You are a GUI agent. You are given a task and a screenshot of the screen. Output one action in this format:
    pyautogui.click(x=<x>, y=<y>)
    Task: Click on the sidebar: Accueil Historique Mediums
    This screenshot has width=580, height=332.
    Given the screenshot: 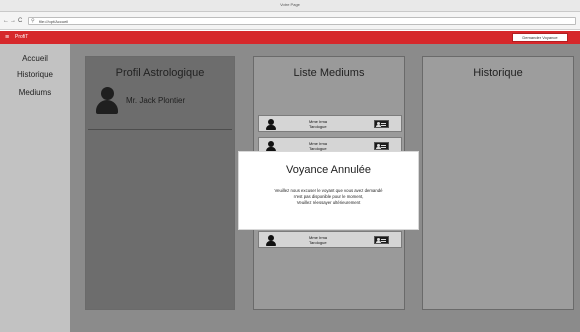 What is the action you would take?
    pyautogui.click(x=35, y=188)
    